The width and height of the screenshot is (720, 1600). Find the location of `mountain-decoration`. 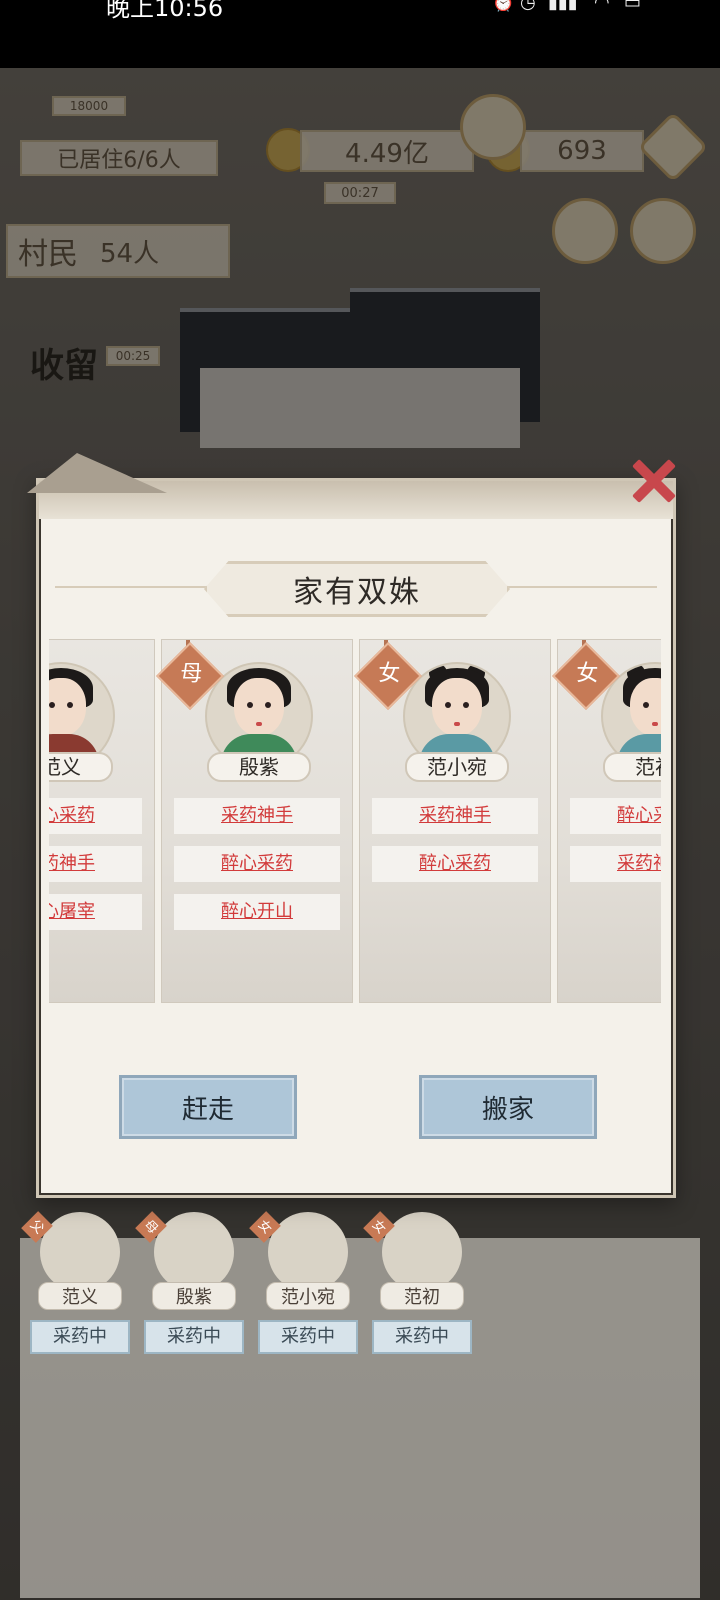

mountain-decoration is located at coordinates (97, 473).